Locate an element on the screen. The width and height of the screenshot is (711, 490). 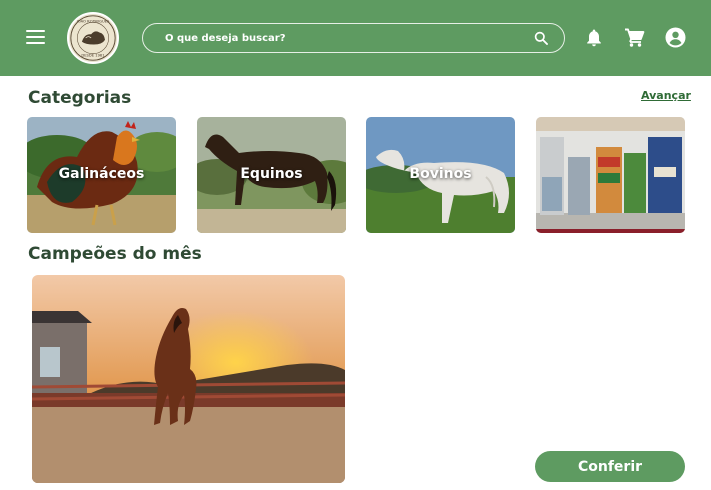
conferir-button: Conferir is located at coordinates (610, 466).